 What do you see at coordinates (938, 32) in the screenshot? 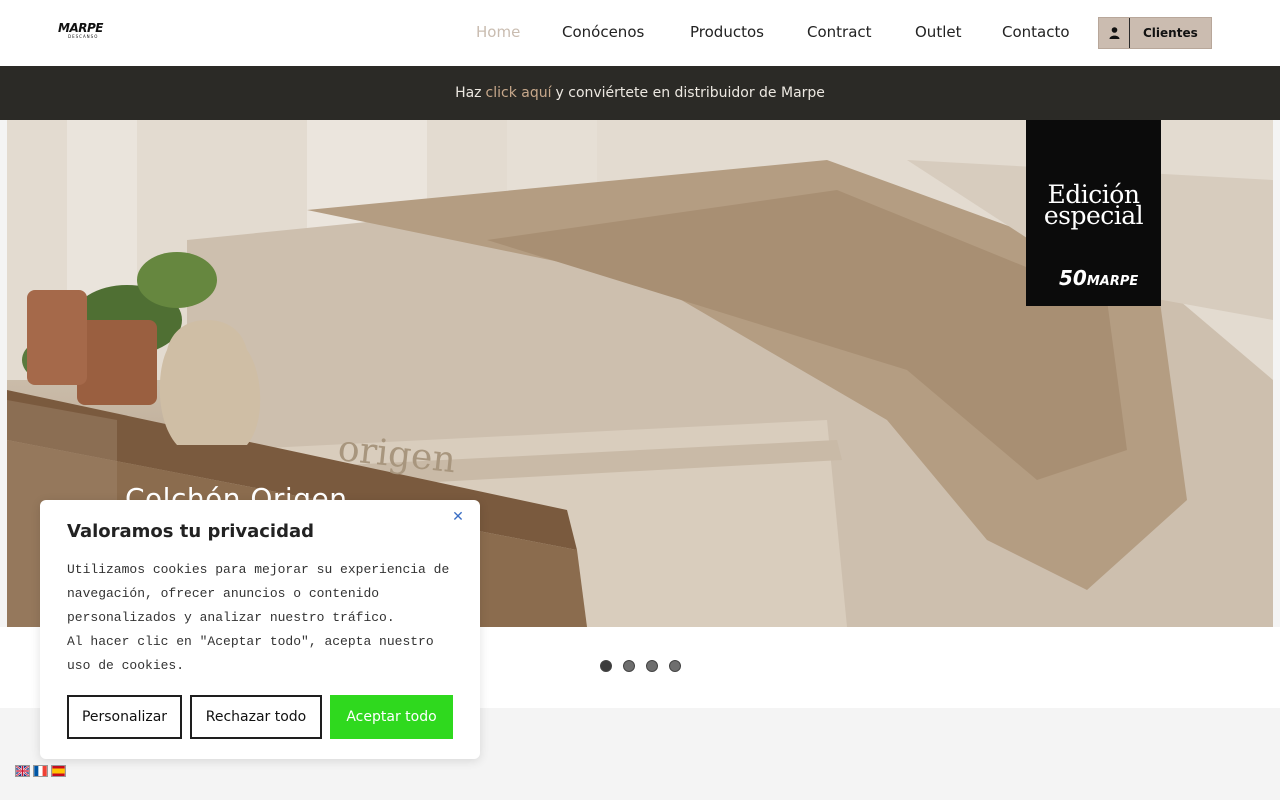
I see `nav-outlet: Outlet` at bounding box center [938, 32].